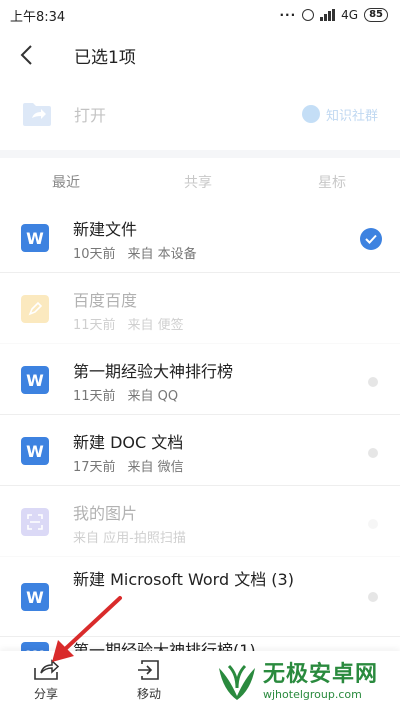 Image resolution: width=400 pixels, height=711 pixels. Describe the element at coordinates (308, 15) in the screenshot. I see `alarm-icon` at that location.